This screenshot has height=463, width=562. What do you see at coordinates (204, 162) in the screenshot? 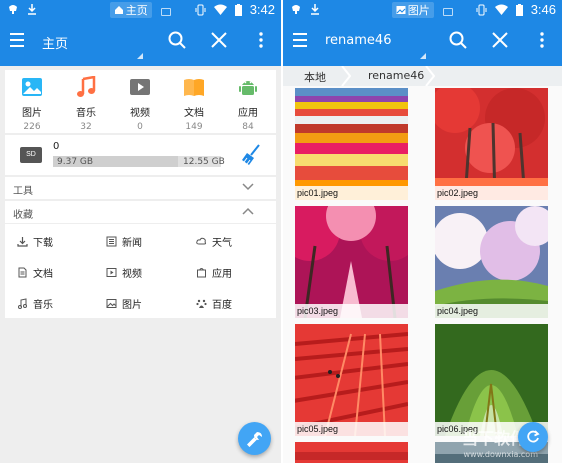
I see `storage-total: 12.55 GB` at bounding box center [204, 162].